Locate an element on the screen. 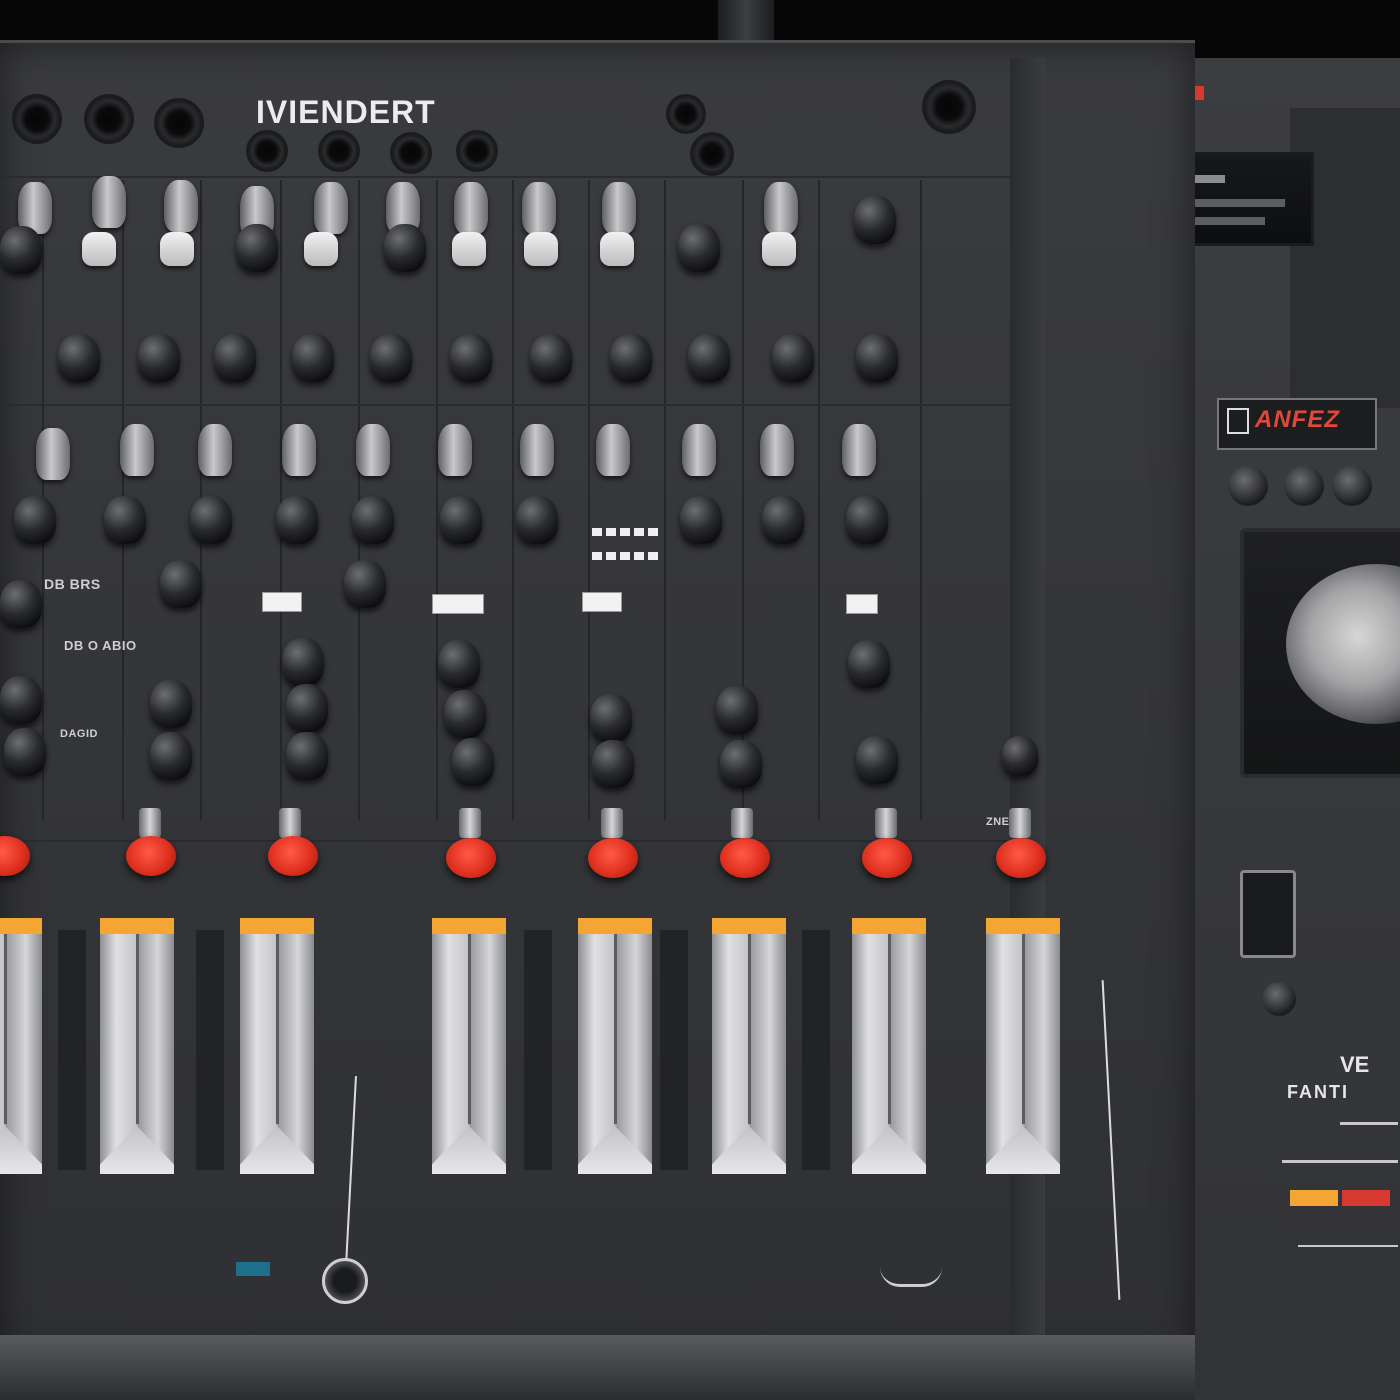  side-switch-handle is located at coordinates (1268, 914).